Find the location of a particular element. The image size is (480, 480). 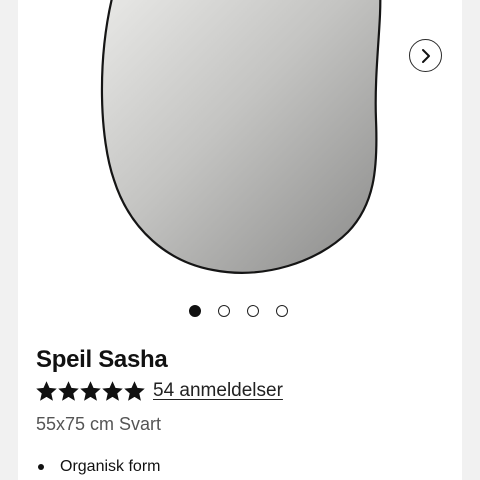

reviews-link: 54 anmeldelser is located at coordinates (218, 391).